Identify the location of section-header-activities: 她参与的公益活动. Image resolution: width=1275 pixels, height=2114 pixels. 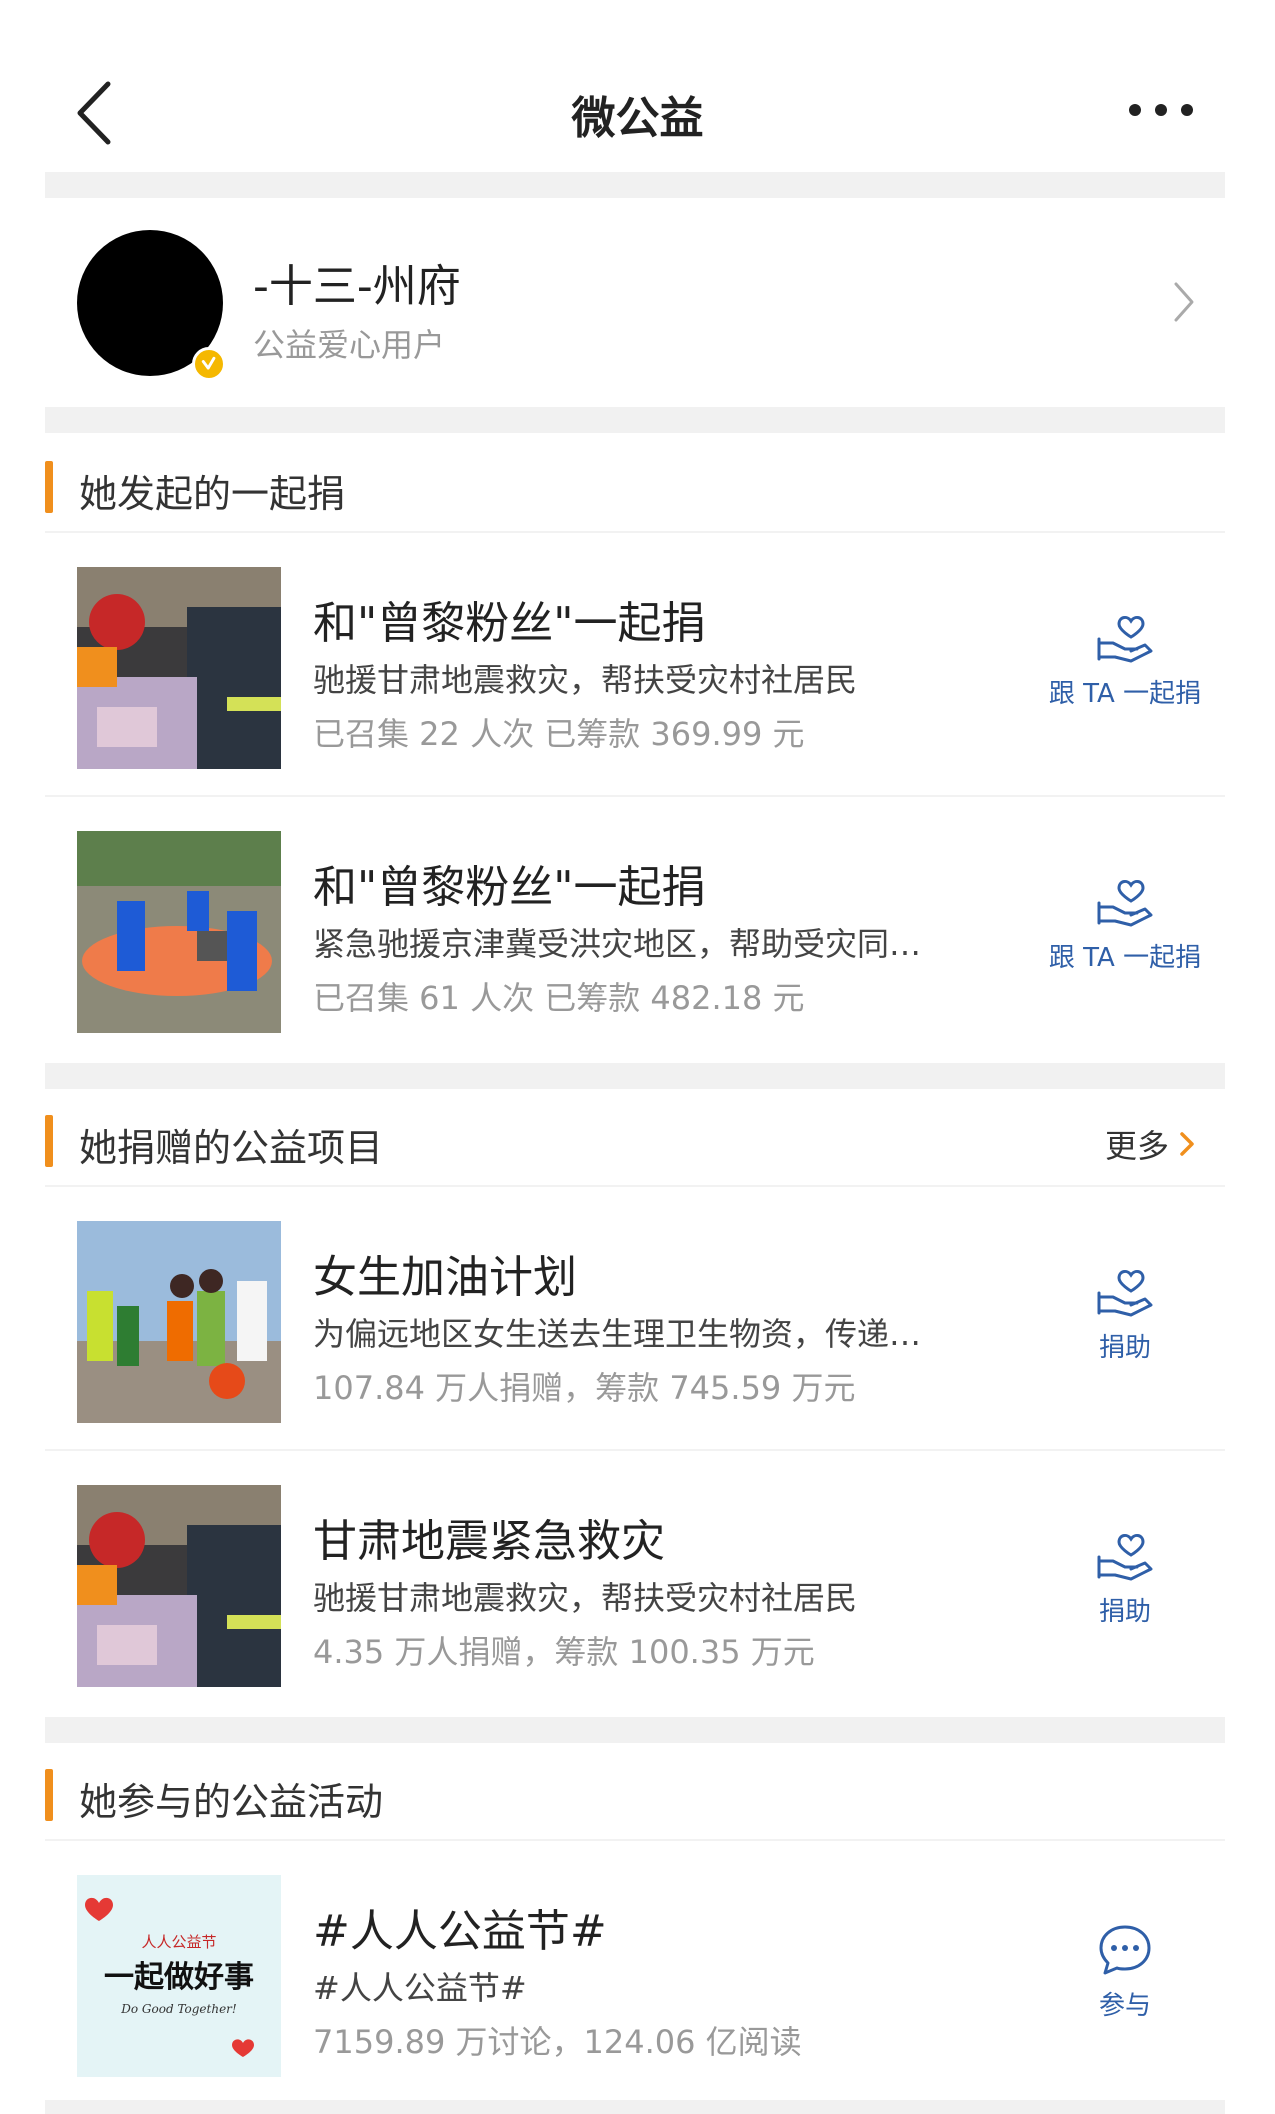
(635, 1793).